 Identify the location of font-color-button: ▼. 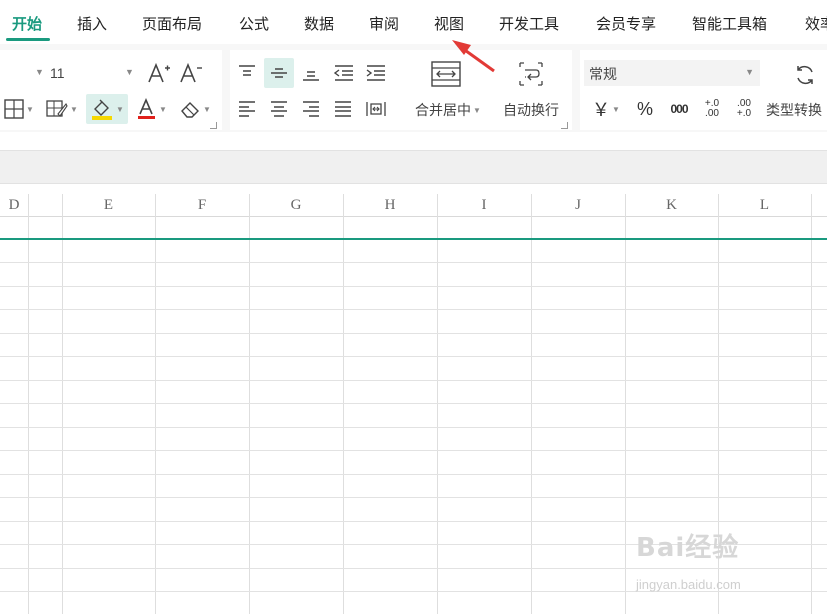
(152, 109).